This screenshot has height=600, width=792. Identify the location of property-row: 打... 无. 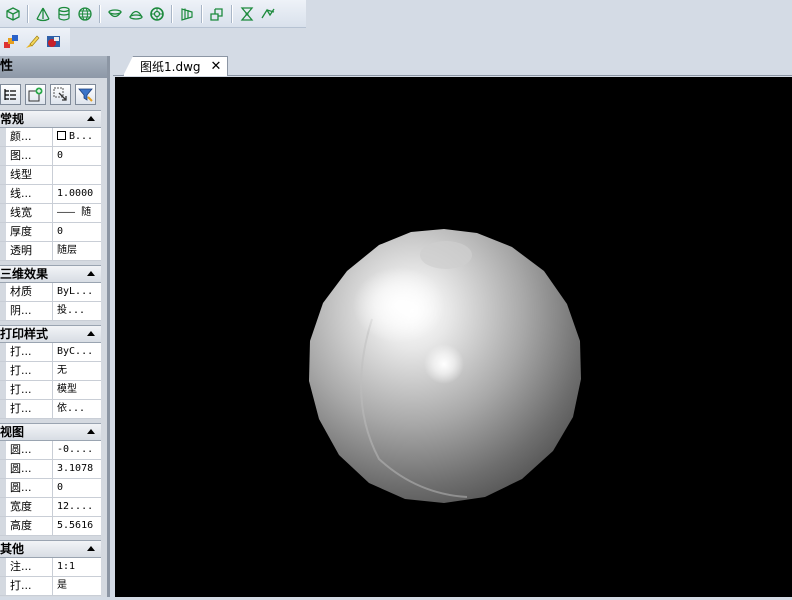
(50, 371).